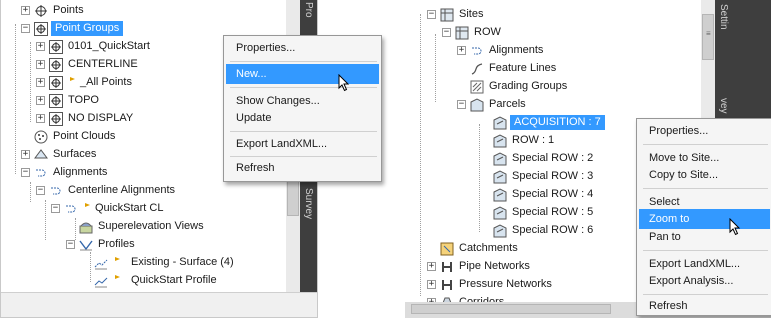 This screenshot has height=318, width=771. I want to click on tree-item-special-row-4: Special ROW : 4, so click(543, 194).